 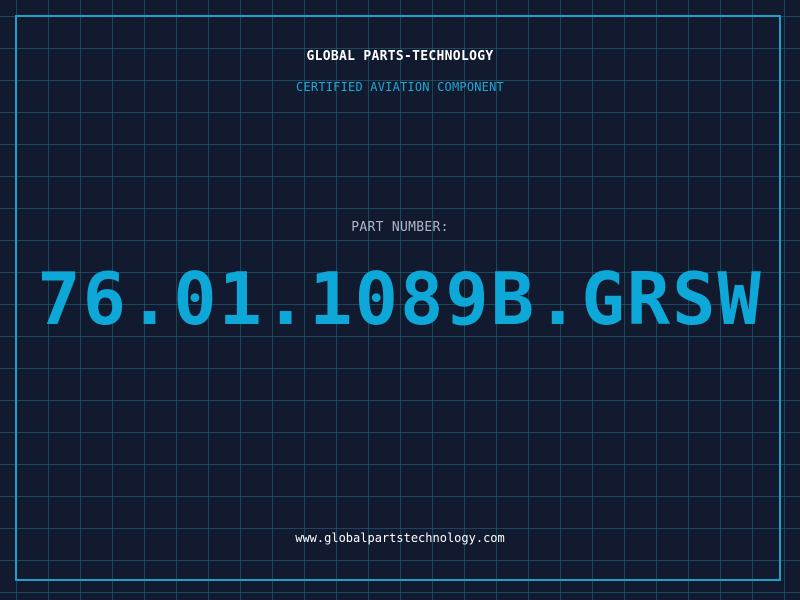 I want to click on part-number-label: PART NUMBER:, so click(x=400, y=227).